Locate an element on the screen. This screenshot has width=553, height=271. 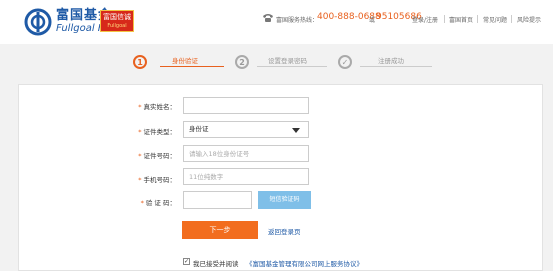
hotline-label: 富国服务热线： is located at coordinates (297, 20).